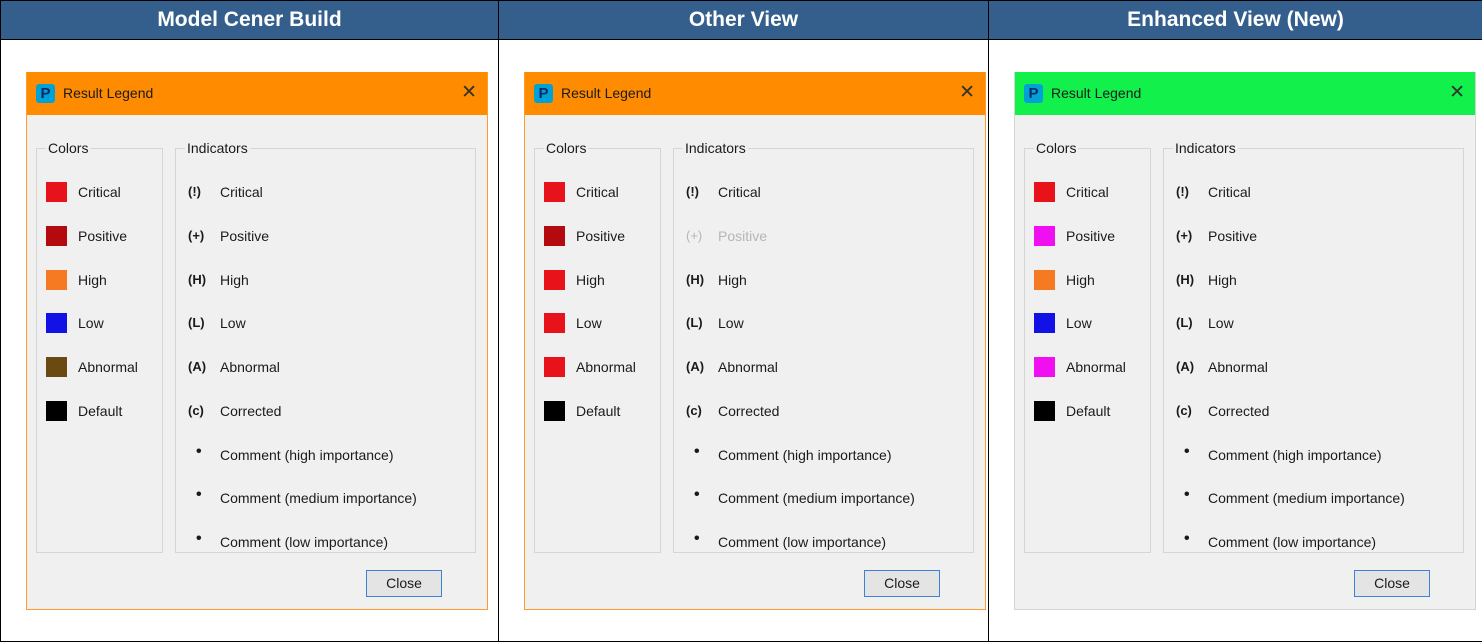 The image size is (1482, 642). What do you see at coordinates (234, 280) in the screenshot?
I see `indicator-label: High` at bounding box center [234, 280].